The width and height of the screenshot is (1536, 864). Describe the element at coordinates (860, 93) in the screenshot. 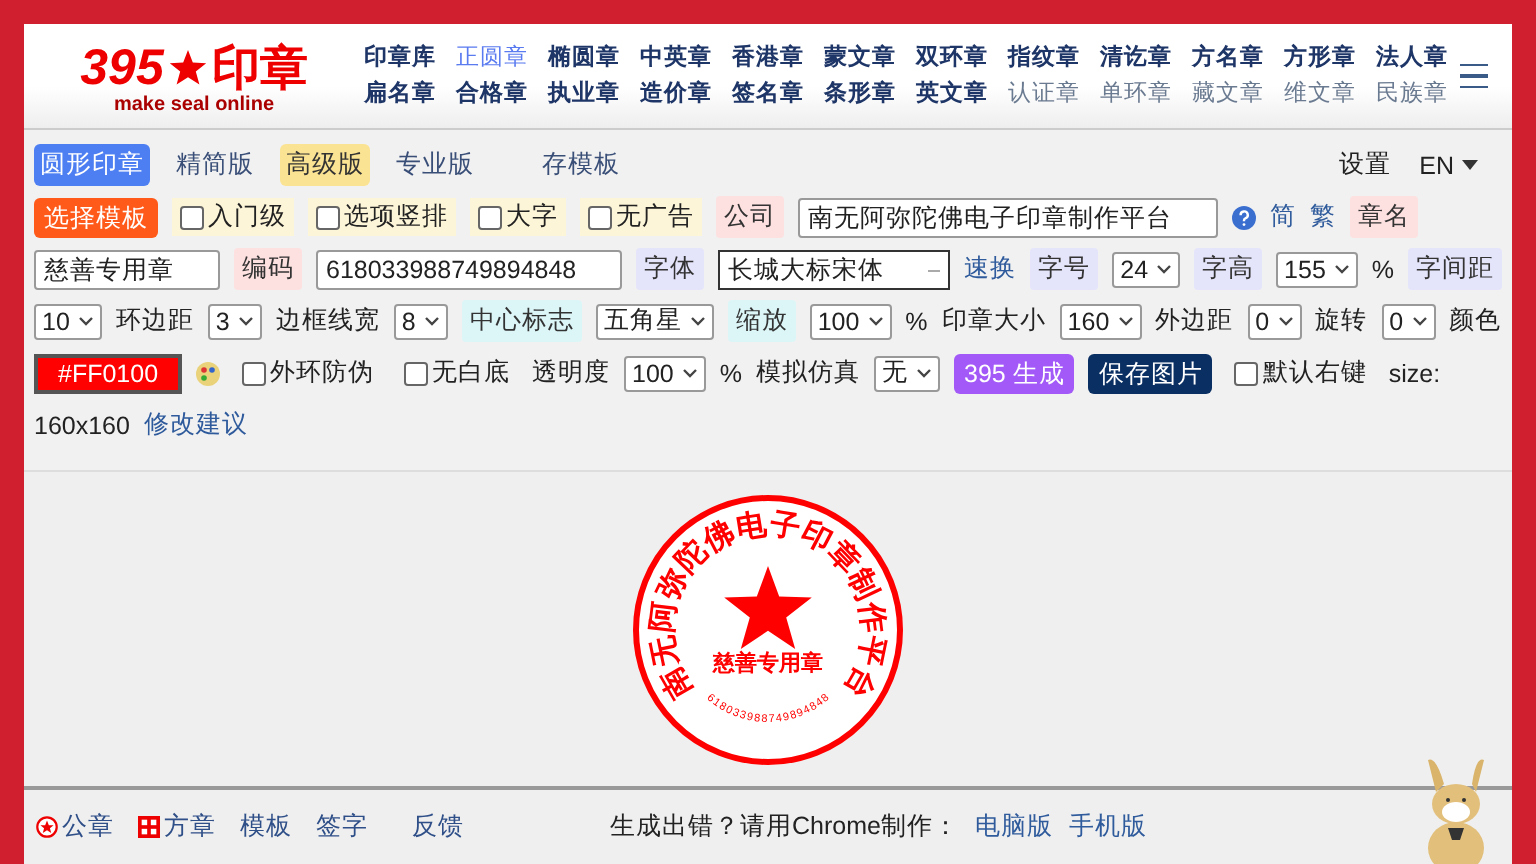

I see `nav-link: 条形章` at that location.